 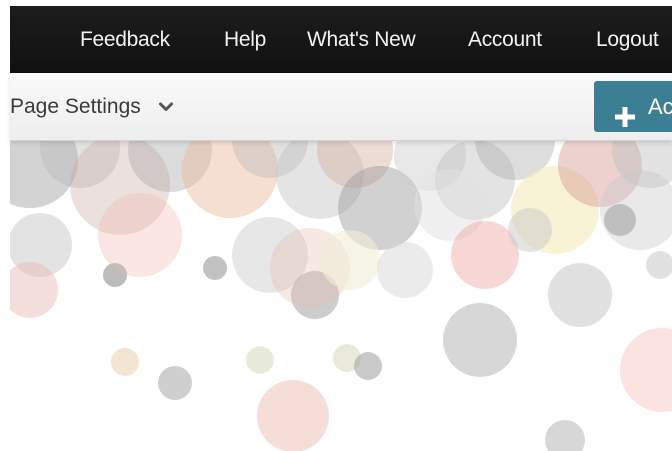 What do you see at coordinates (245, 39) in the screenshot?
I see `nav-help-link: Help` at bounding box center [245, 39].